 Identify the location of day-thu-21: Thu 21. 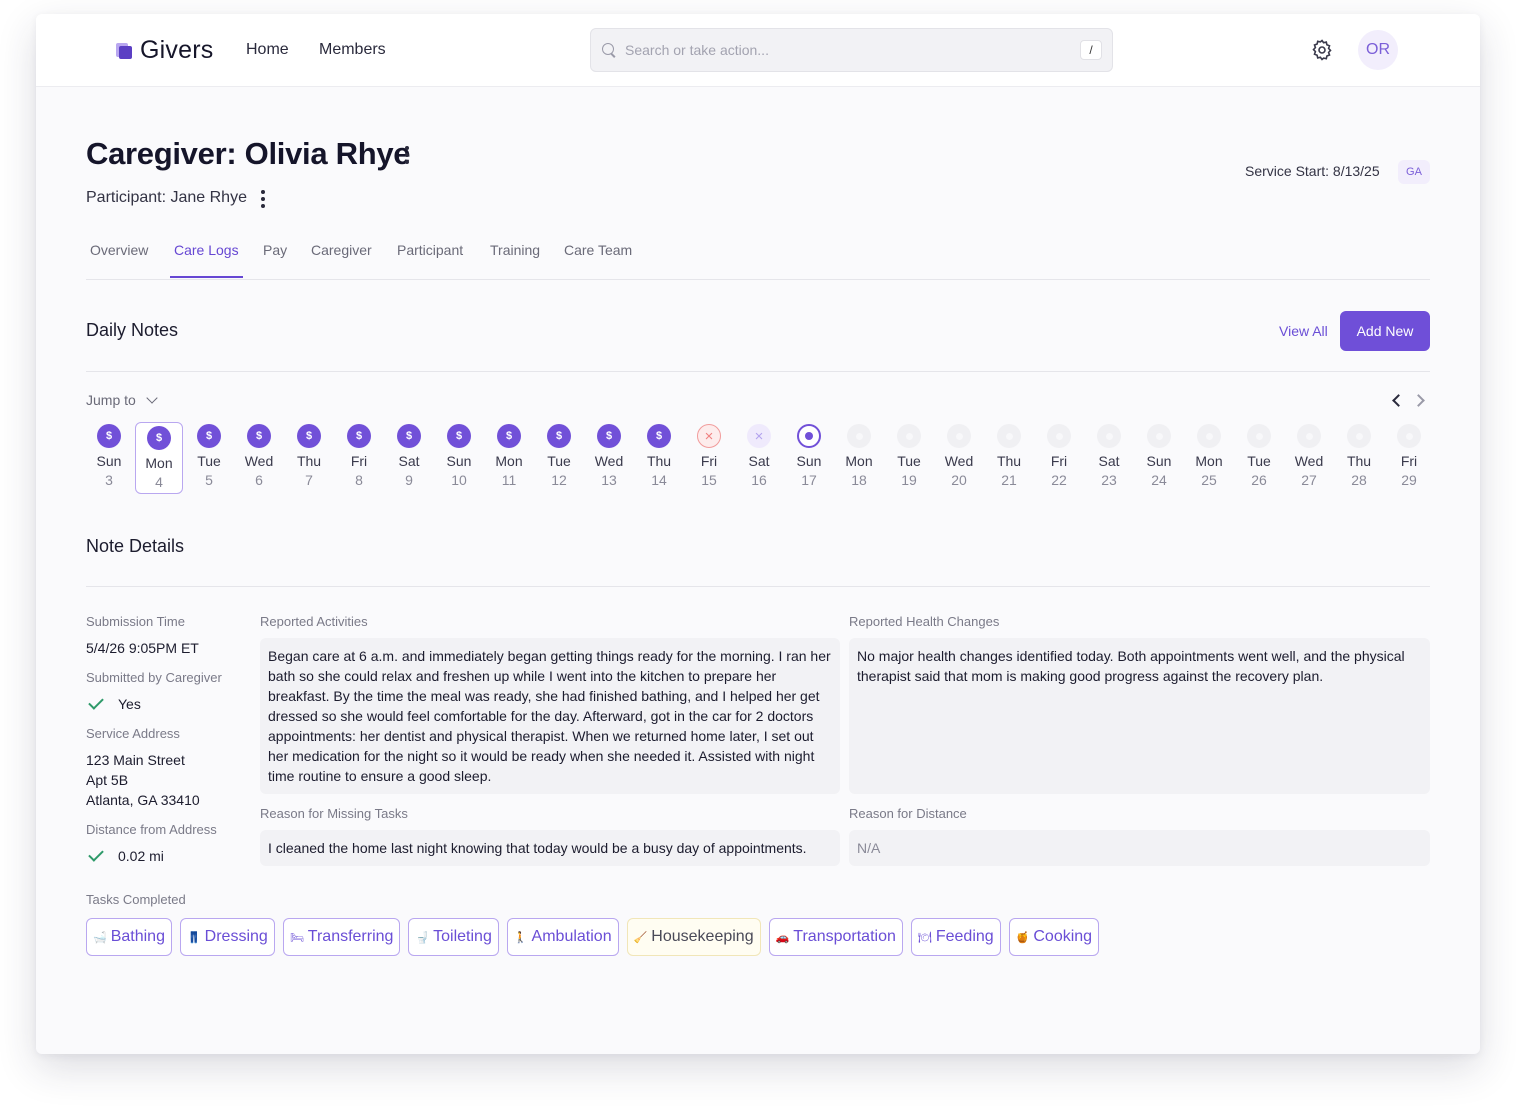
(1009, 458).